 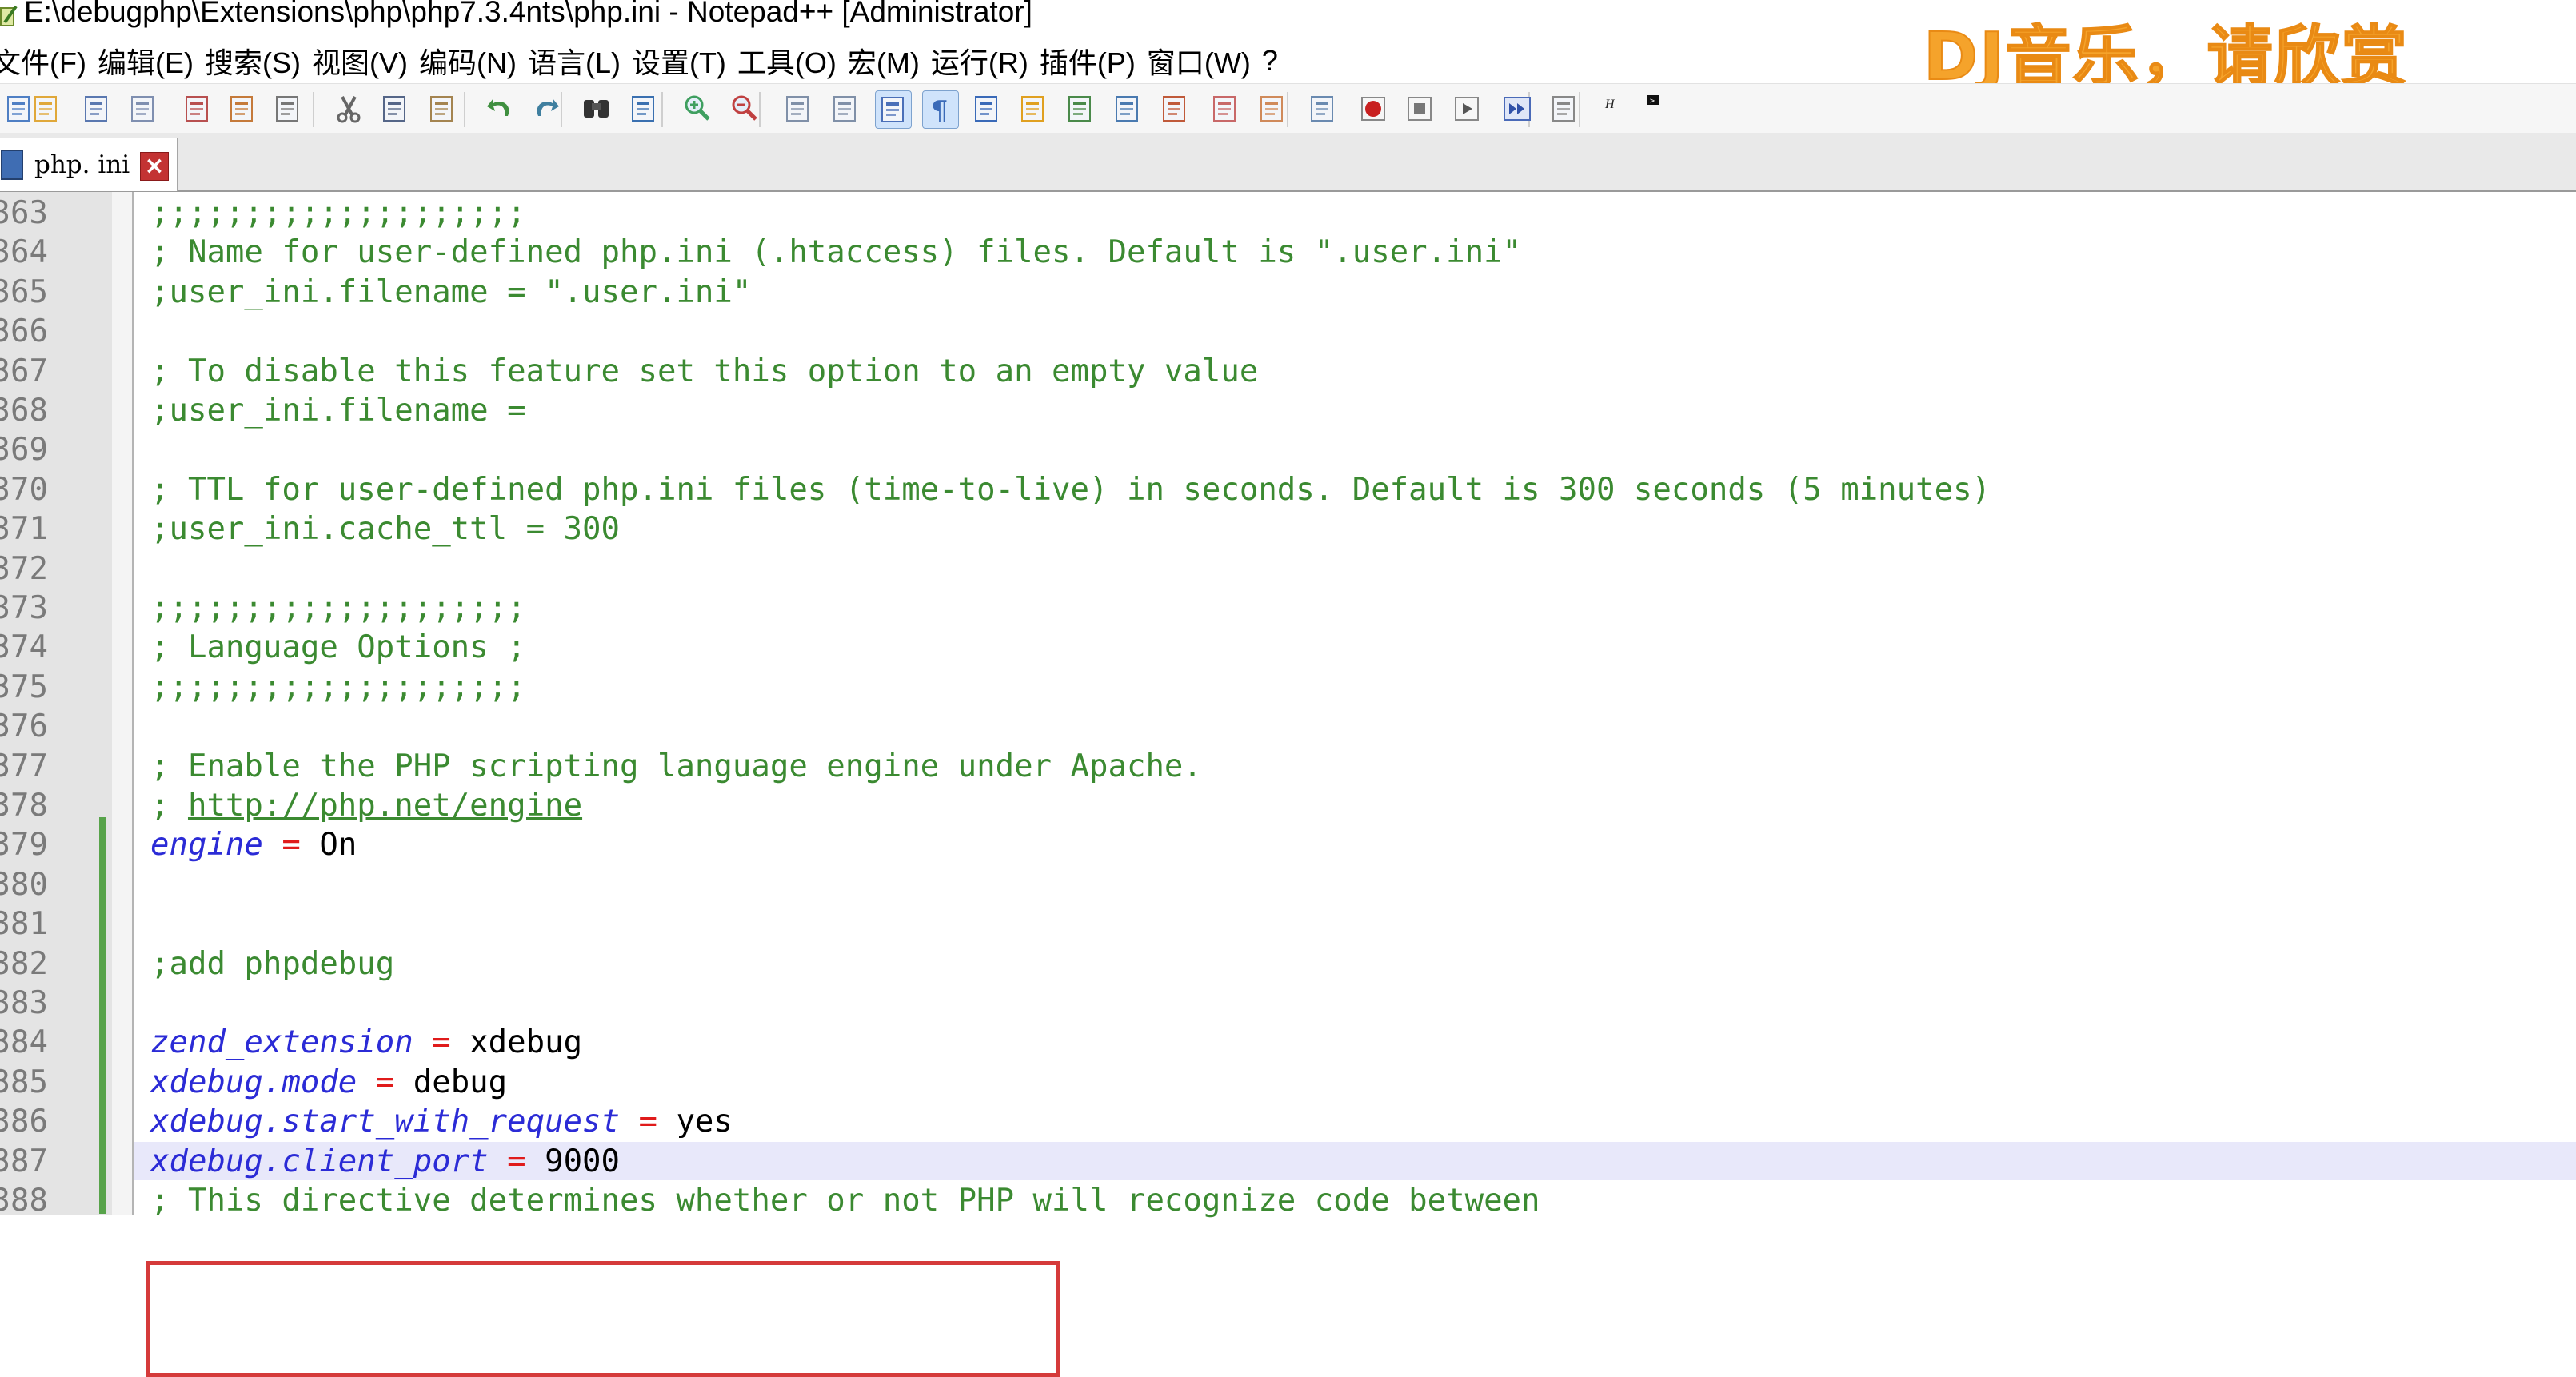 I want to click on code-line: 368 ;user_ini.filename =, so click(x=1288, y=410).